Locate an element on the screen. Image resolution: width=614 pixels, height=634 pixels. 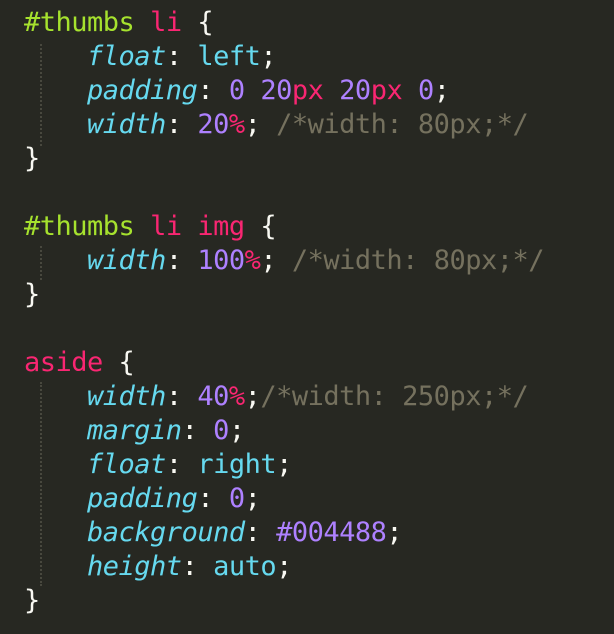
code-line: padding: 0 20px 20px 0; is located at coordinates (268, 90).